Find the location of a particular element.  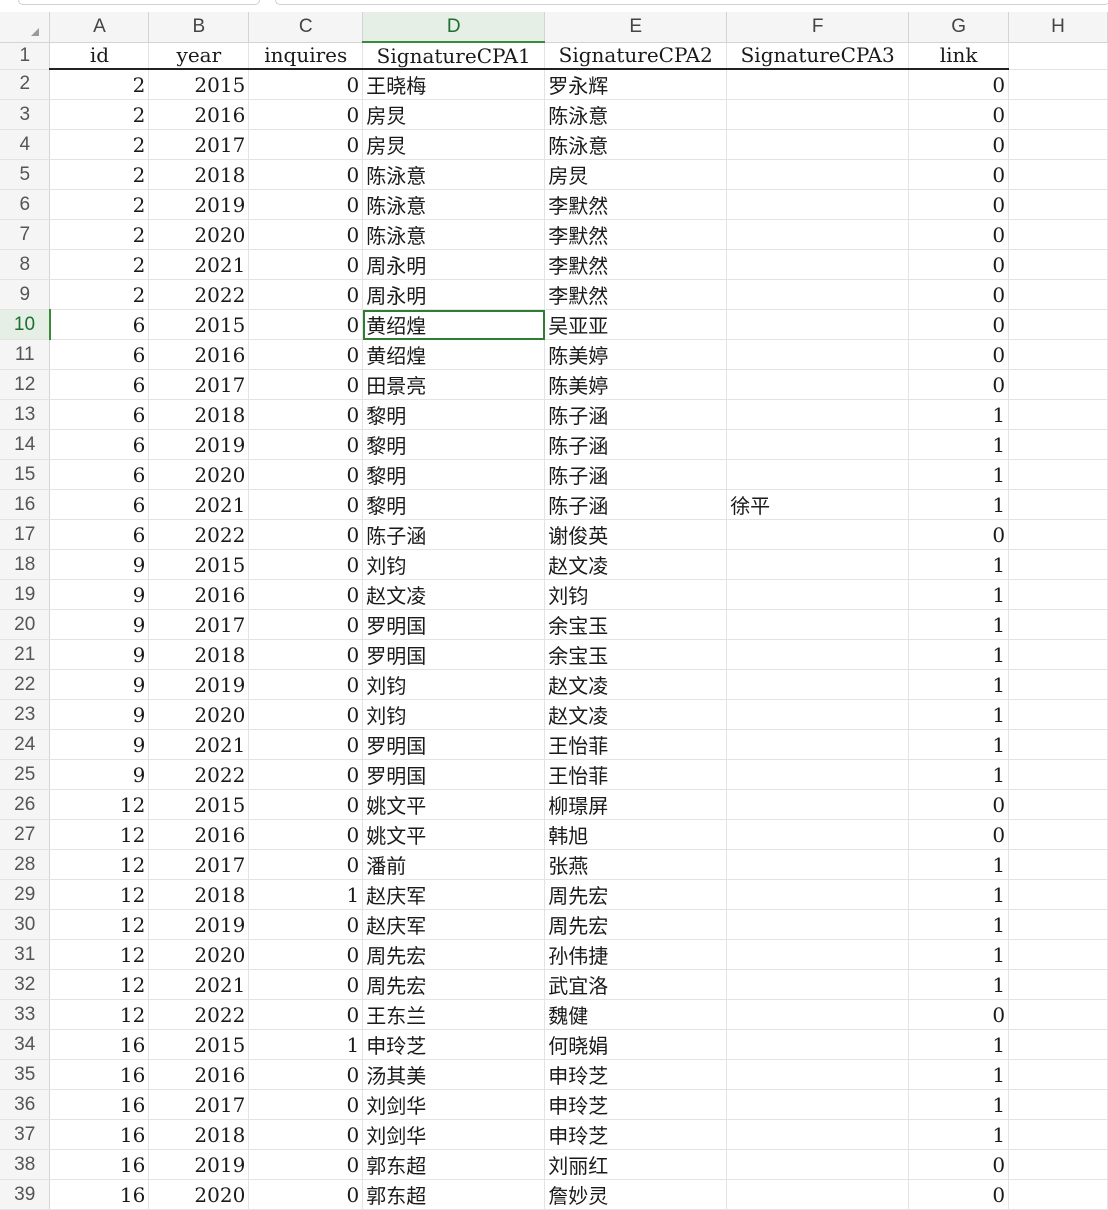

row-number: 20 is located at coordinates (25, 624).